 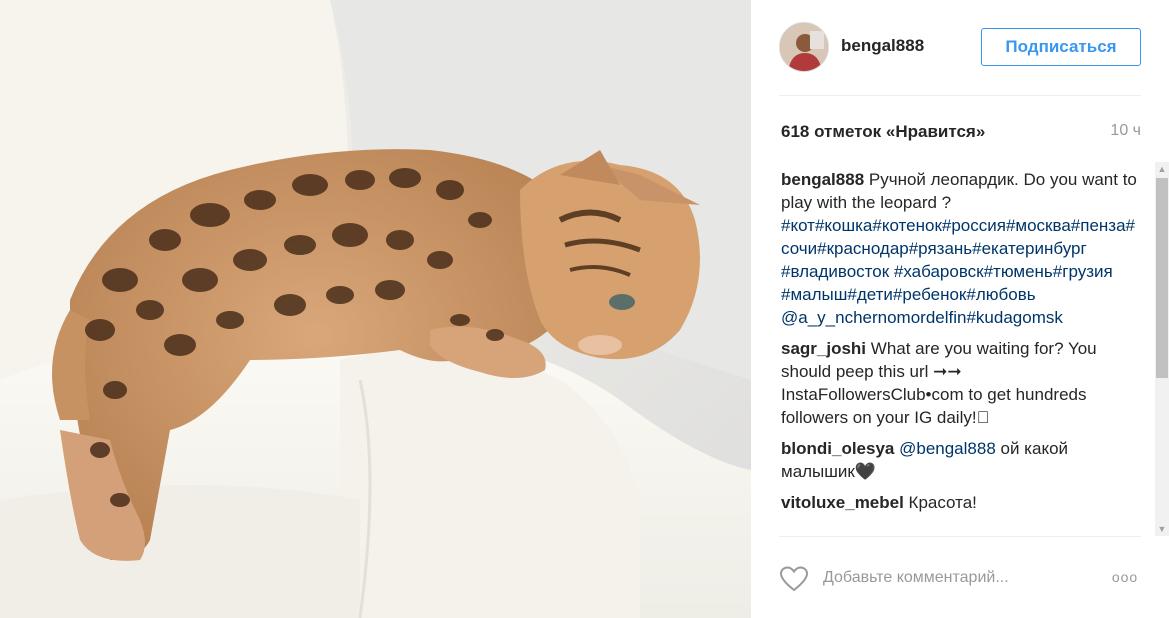 I want to click on post-header: bengal888 Подписаться, so click(x=960, y=59).